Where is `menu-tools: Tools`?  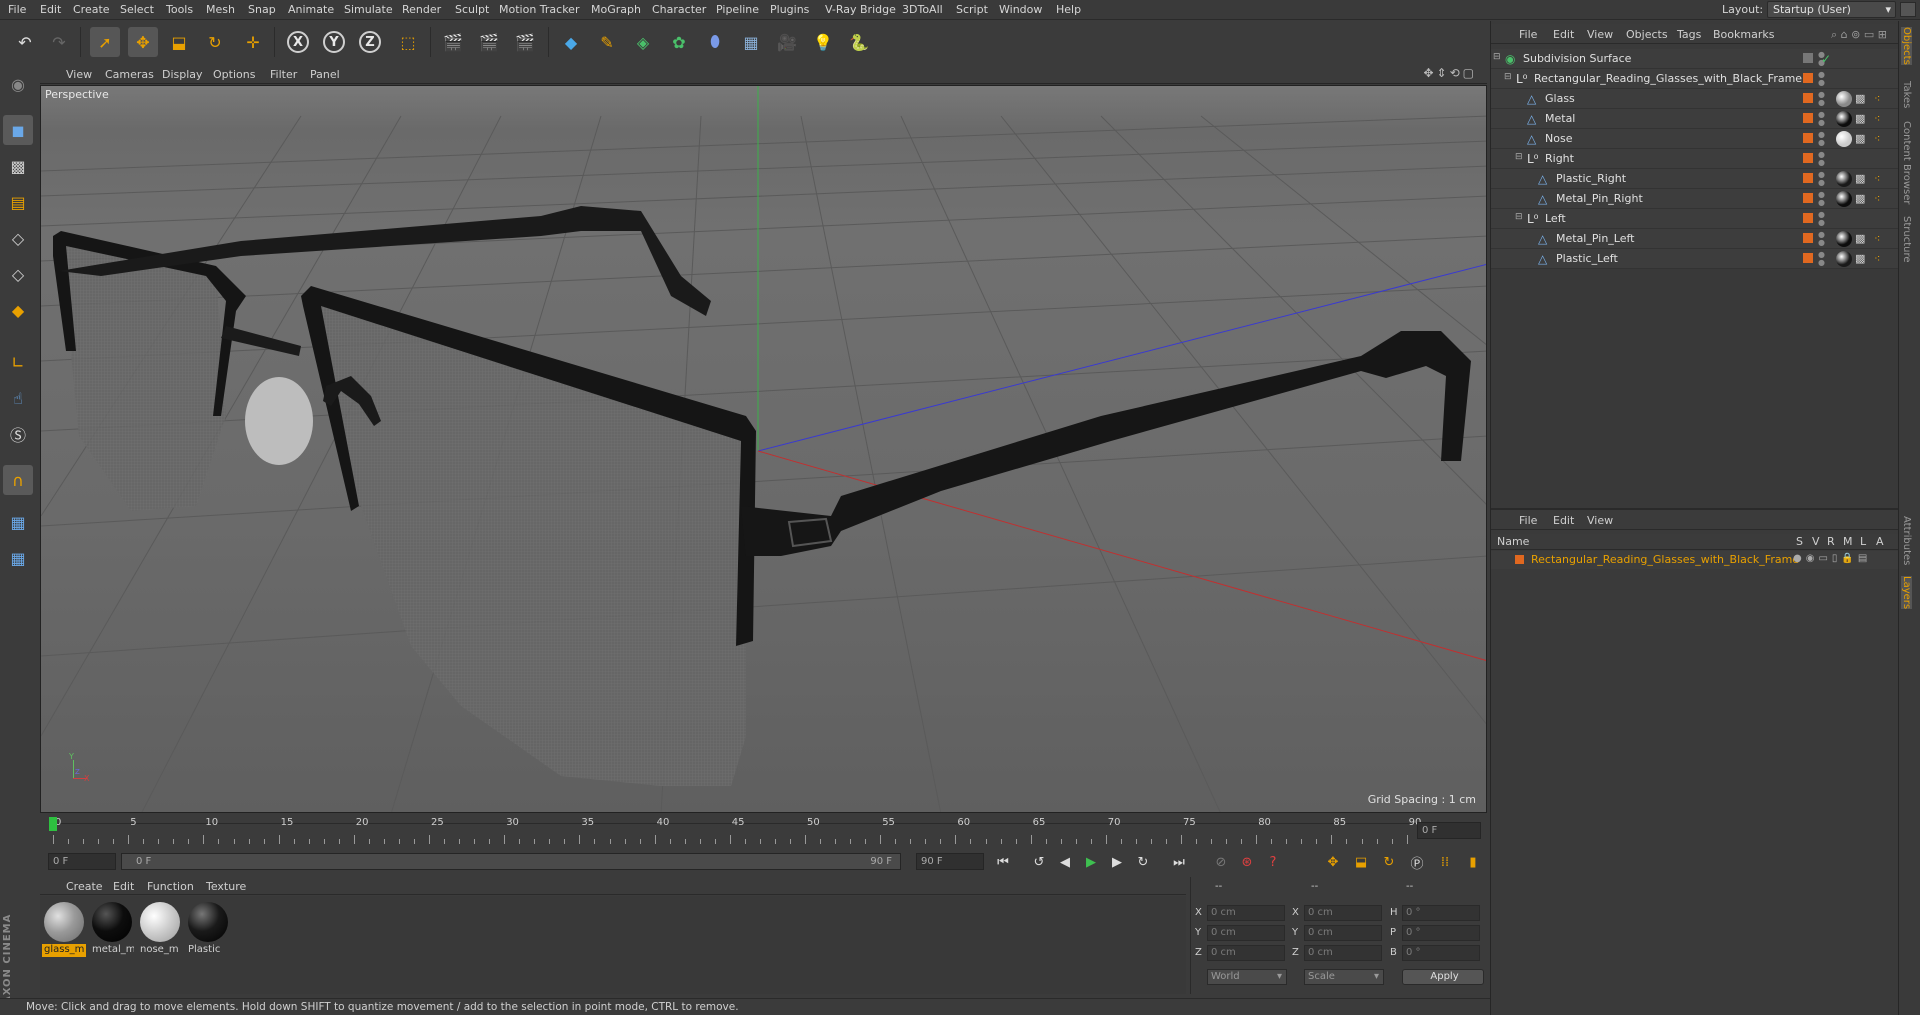
menu-tools: Tools is located at coordinates (179, 9).